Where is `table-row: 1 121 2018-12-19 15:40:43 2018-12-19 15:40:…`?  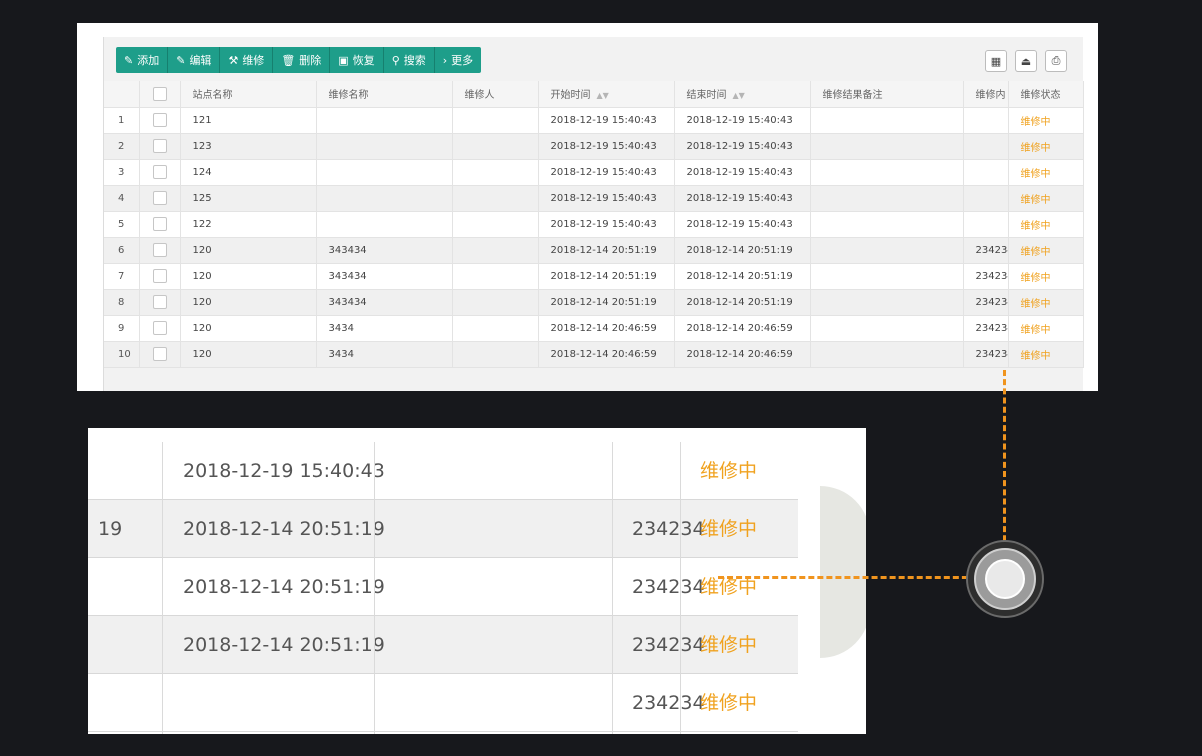
table-row: 1 121 2018-12-19 15:40:43 2018-12-19 15:40:… is located at coordinates (594, 120).